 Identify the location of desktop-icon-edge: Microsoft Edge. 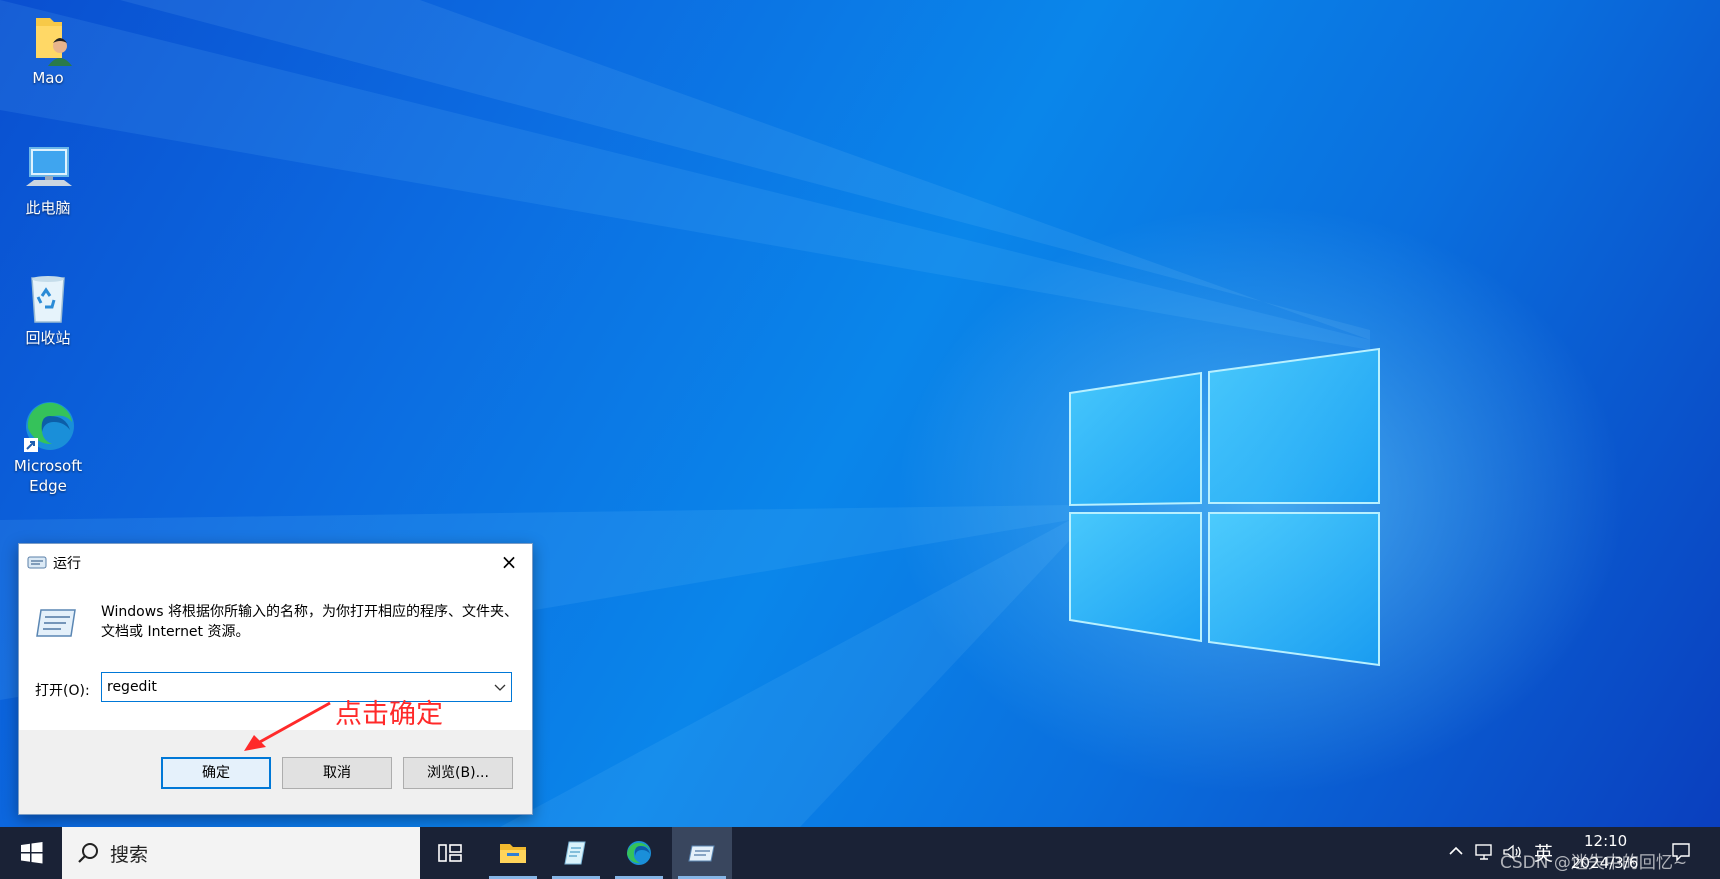
(48, 447).